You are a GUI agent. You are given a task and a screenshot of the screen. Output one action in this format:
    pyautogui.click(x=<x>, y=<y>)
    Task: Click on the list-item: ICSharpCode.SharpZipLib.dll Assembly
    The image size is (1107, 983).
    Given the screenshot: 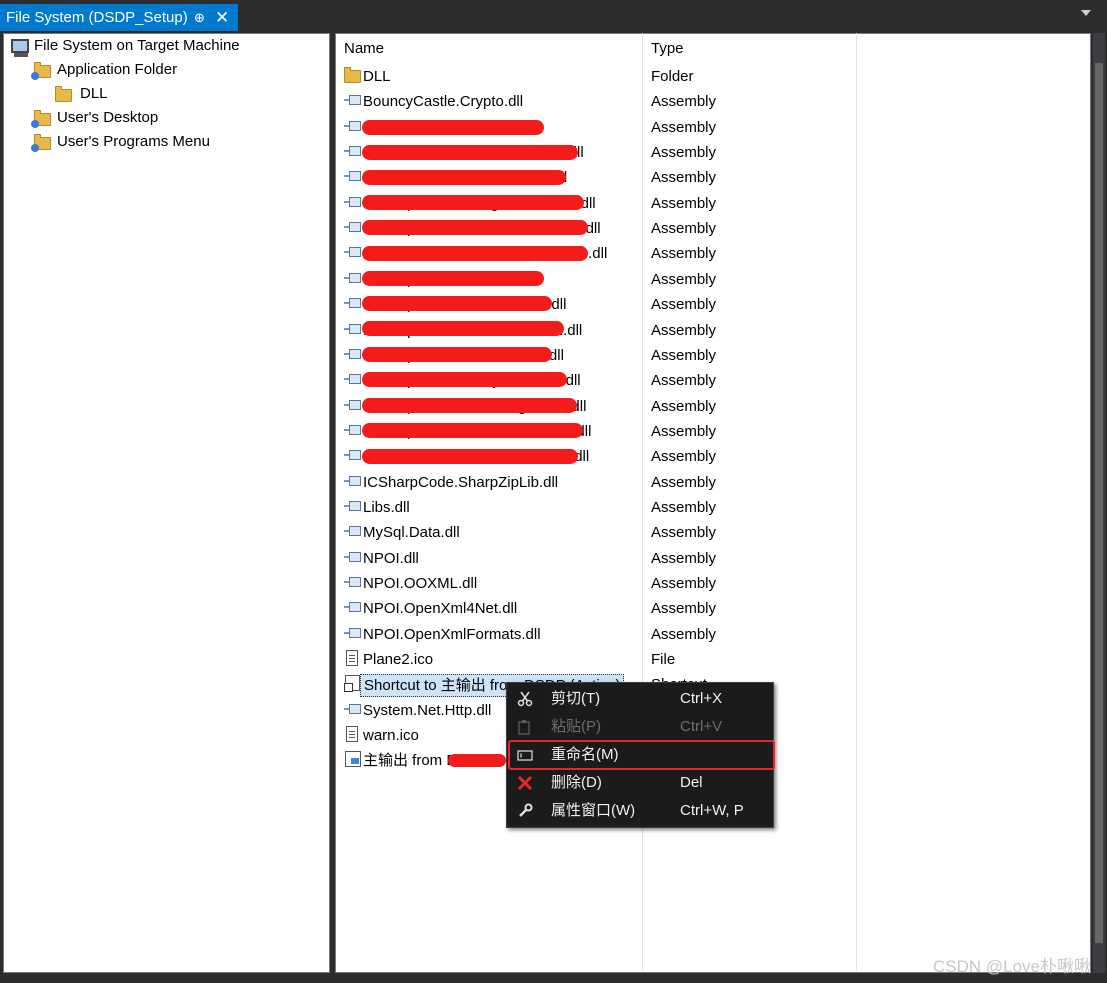 What is the action you would take?
    pyautogui.click(x=713, y=482)
    